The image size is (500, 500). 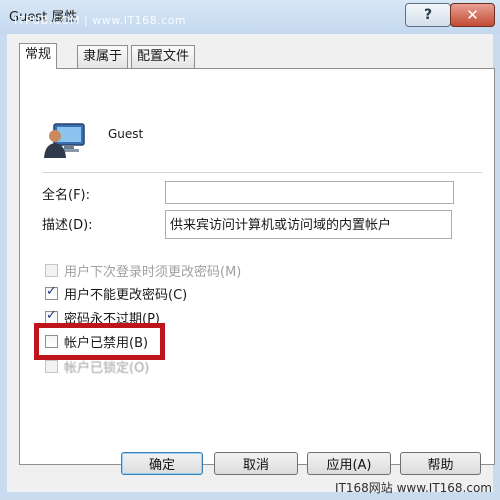 What do you see at coordinates (256, 463) in the screenshot?
I see `cancel-button: 取消` at bounding box center [256, 463].